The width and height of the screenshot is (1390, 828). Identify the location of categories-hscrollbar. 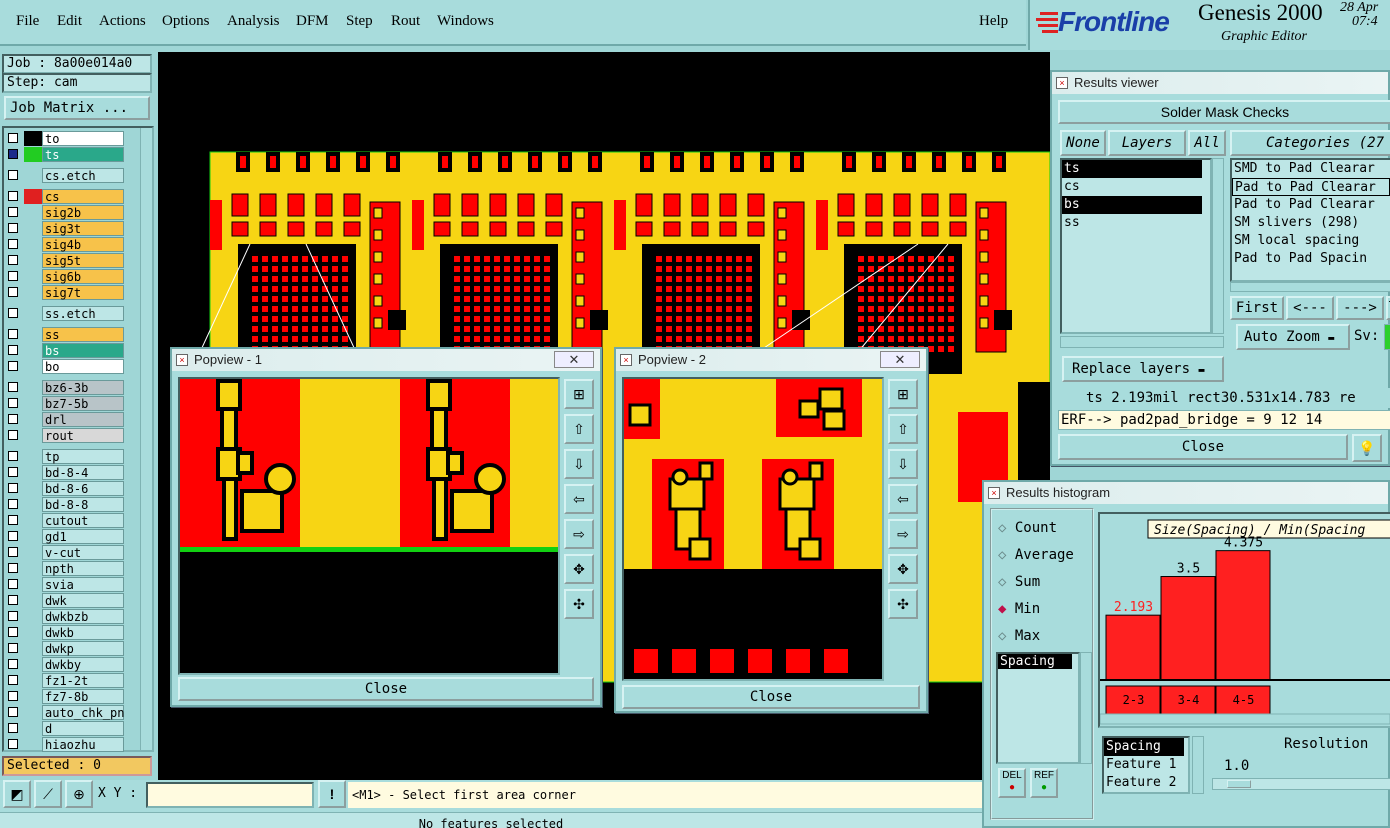
(1310, 287).